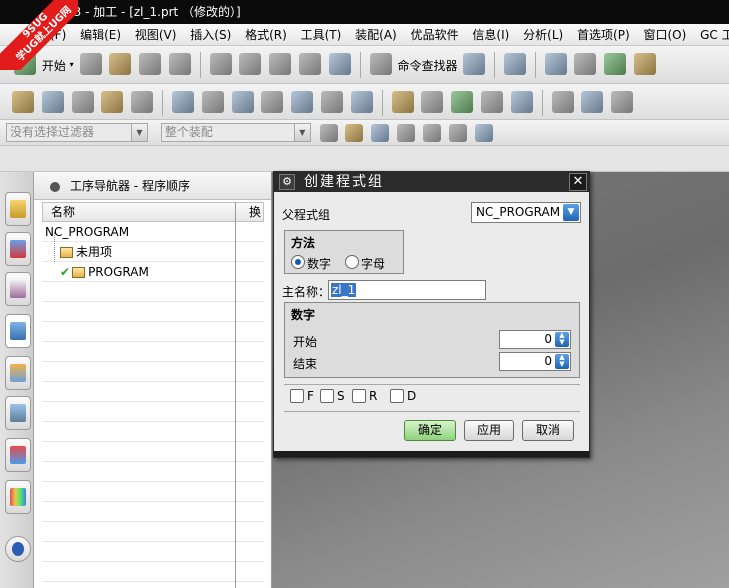 The image size is (729, 588). Describe the element at coordinates (118, 272) in the screenshot. I see `tree-label: PROGRAM` at that location.